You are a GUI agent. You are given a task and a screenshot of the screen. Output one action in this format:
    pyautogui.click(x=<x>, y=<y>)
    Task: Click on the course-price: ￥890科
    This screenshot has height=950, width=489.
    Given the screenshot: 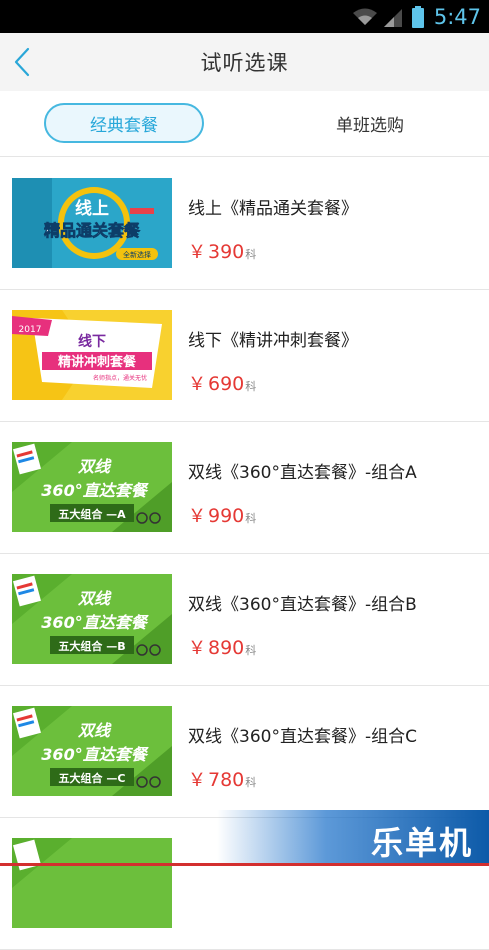 What is the action you would take?
    pyautogui.click(x=222, y=647)
    